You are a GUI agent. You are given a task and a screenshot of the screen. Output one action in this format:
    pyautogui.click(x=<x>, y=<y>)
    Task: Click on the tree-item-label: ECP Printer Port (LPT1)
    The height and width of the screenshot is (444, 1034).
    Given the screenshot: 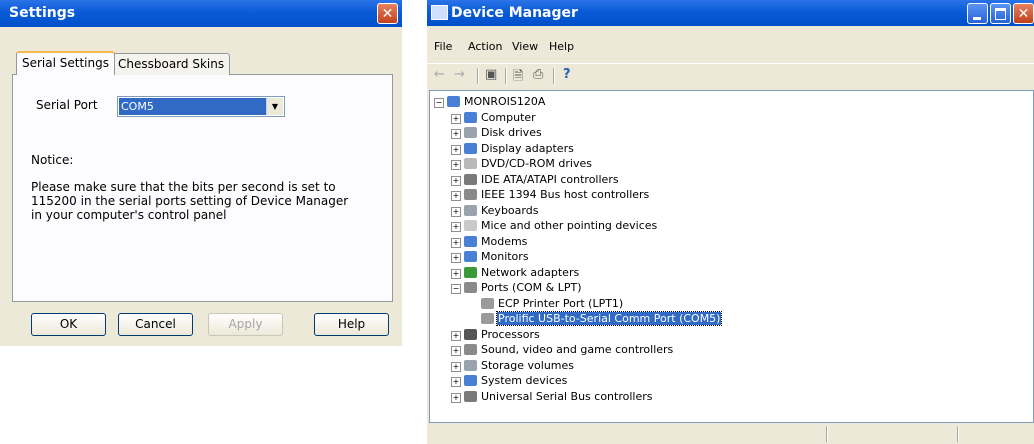 What is the action you would take?
    pyautogui.click(x=561, y=303)
    